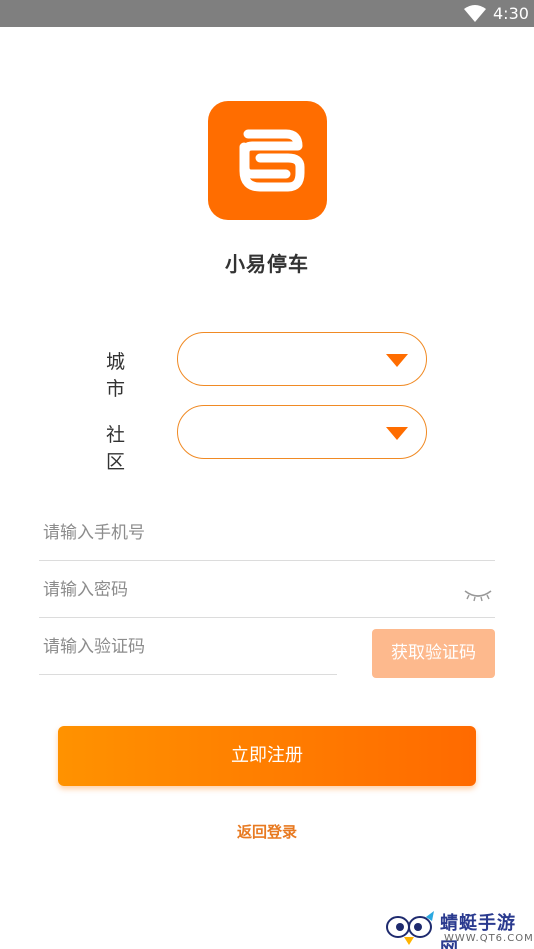 Image resolution: width=534 pixels, height=949 pixels. What do you see at coordinates (267, 264) in the screenshot?
I see `app-name: 小易停车` at bounding box center [267, 264].